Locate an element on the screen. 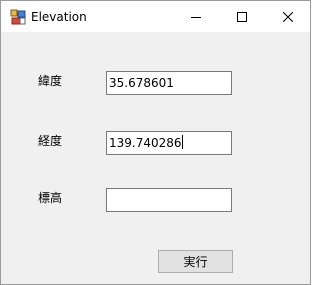  minimize-icon is located at coordinates (196, 17).